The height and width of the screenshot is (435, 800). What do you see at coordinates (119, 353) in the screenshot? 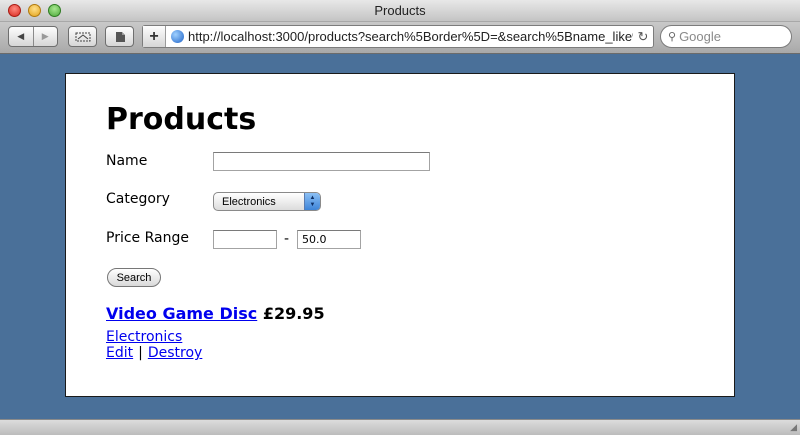
I see `edit-link: Edit` at bounding box center [119, 353].